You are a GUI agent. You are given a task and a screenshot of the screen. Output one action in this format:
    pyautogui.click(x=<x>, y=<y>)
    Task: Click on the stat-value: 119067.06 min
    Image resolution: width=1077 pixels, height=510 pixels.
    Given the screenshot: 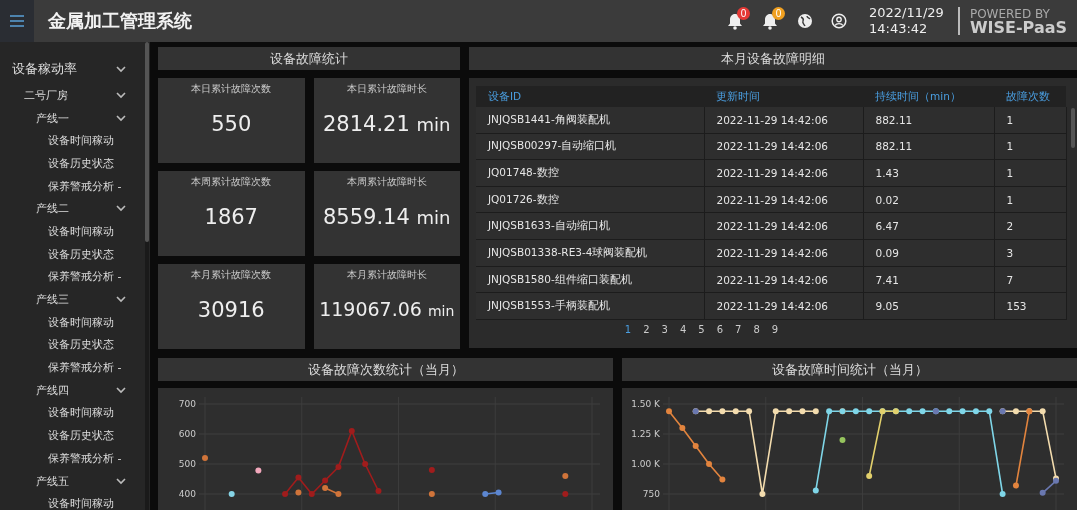 What is the action you would take?
    pyautogui.click(x=387, y=309)
    